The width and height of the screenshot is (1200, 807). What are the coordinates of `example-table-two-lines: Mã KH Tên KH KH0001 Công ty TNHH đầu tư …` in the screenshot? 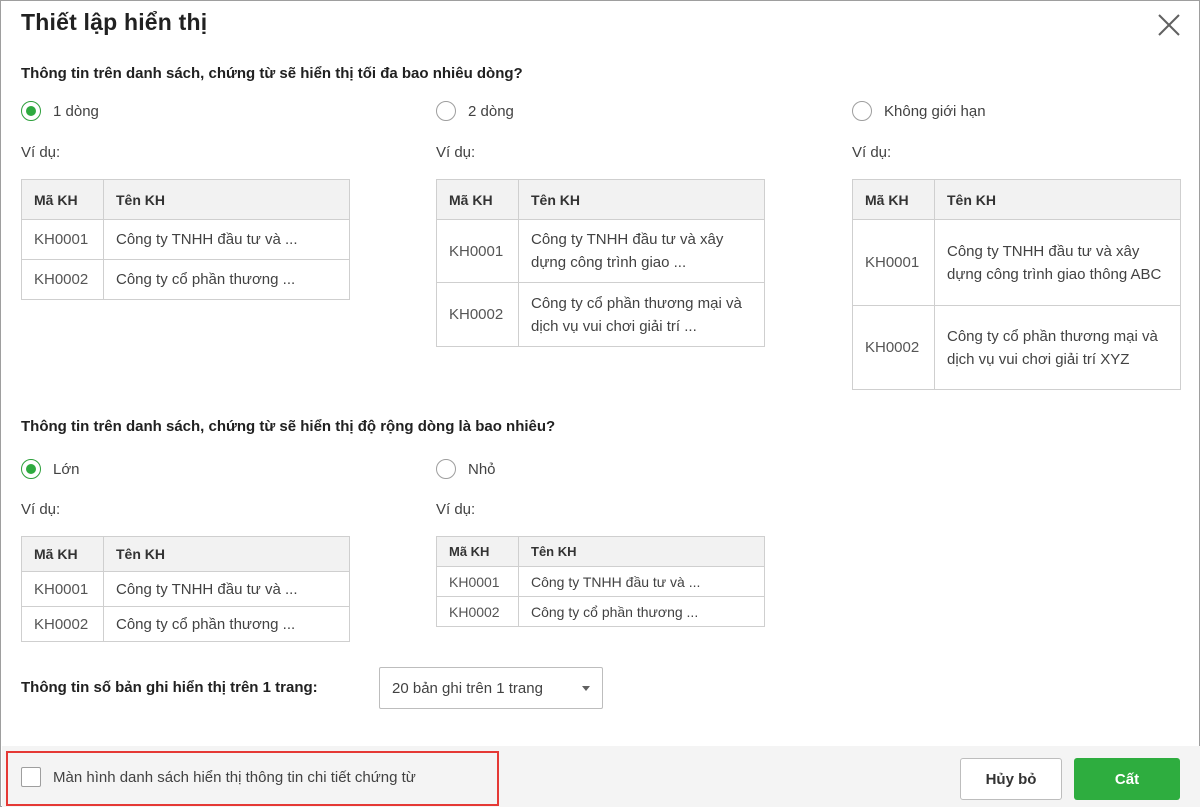 It's located at (600, 263).